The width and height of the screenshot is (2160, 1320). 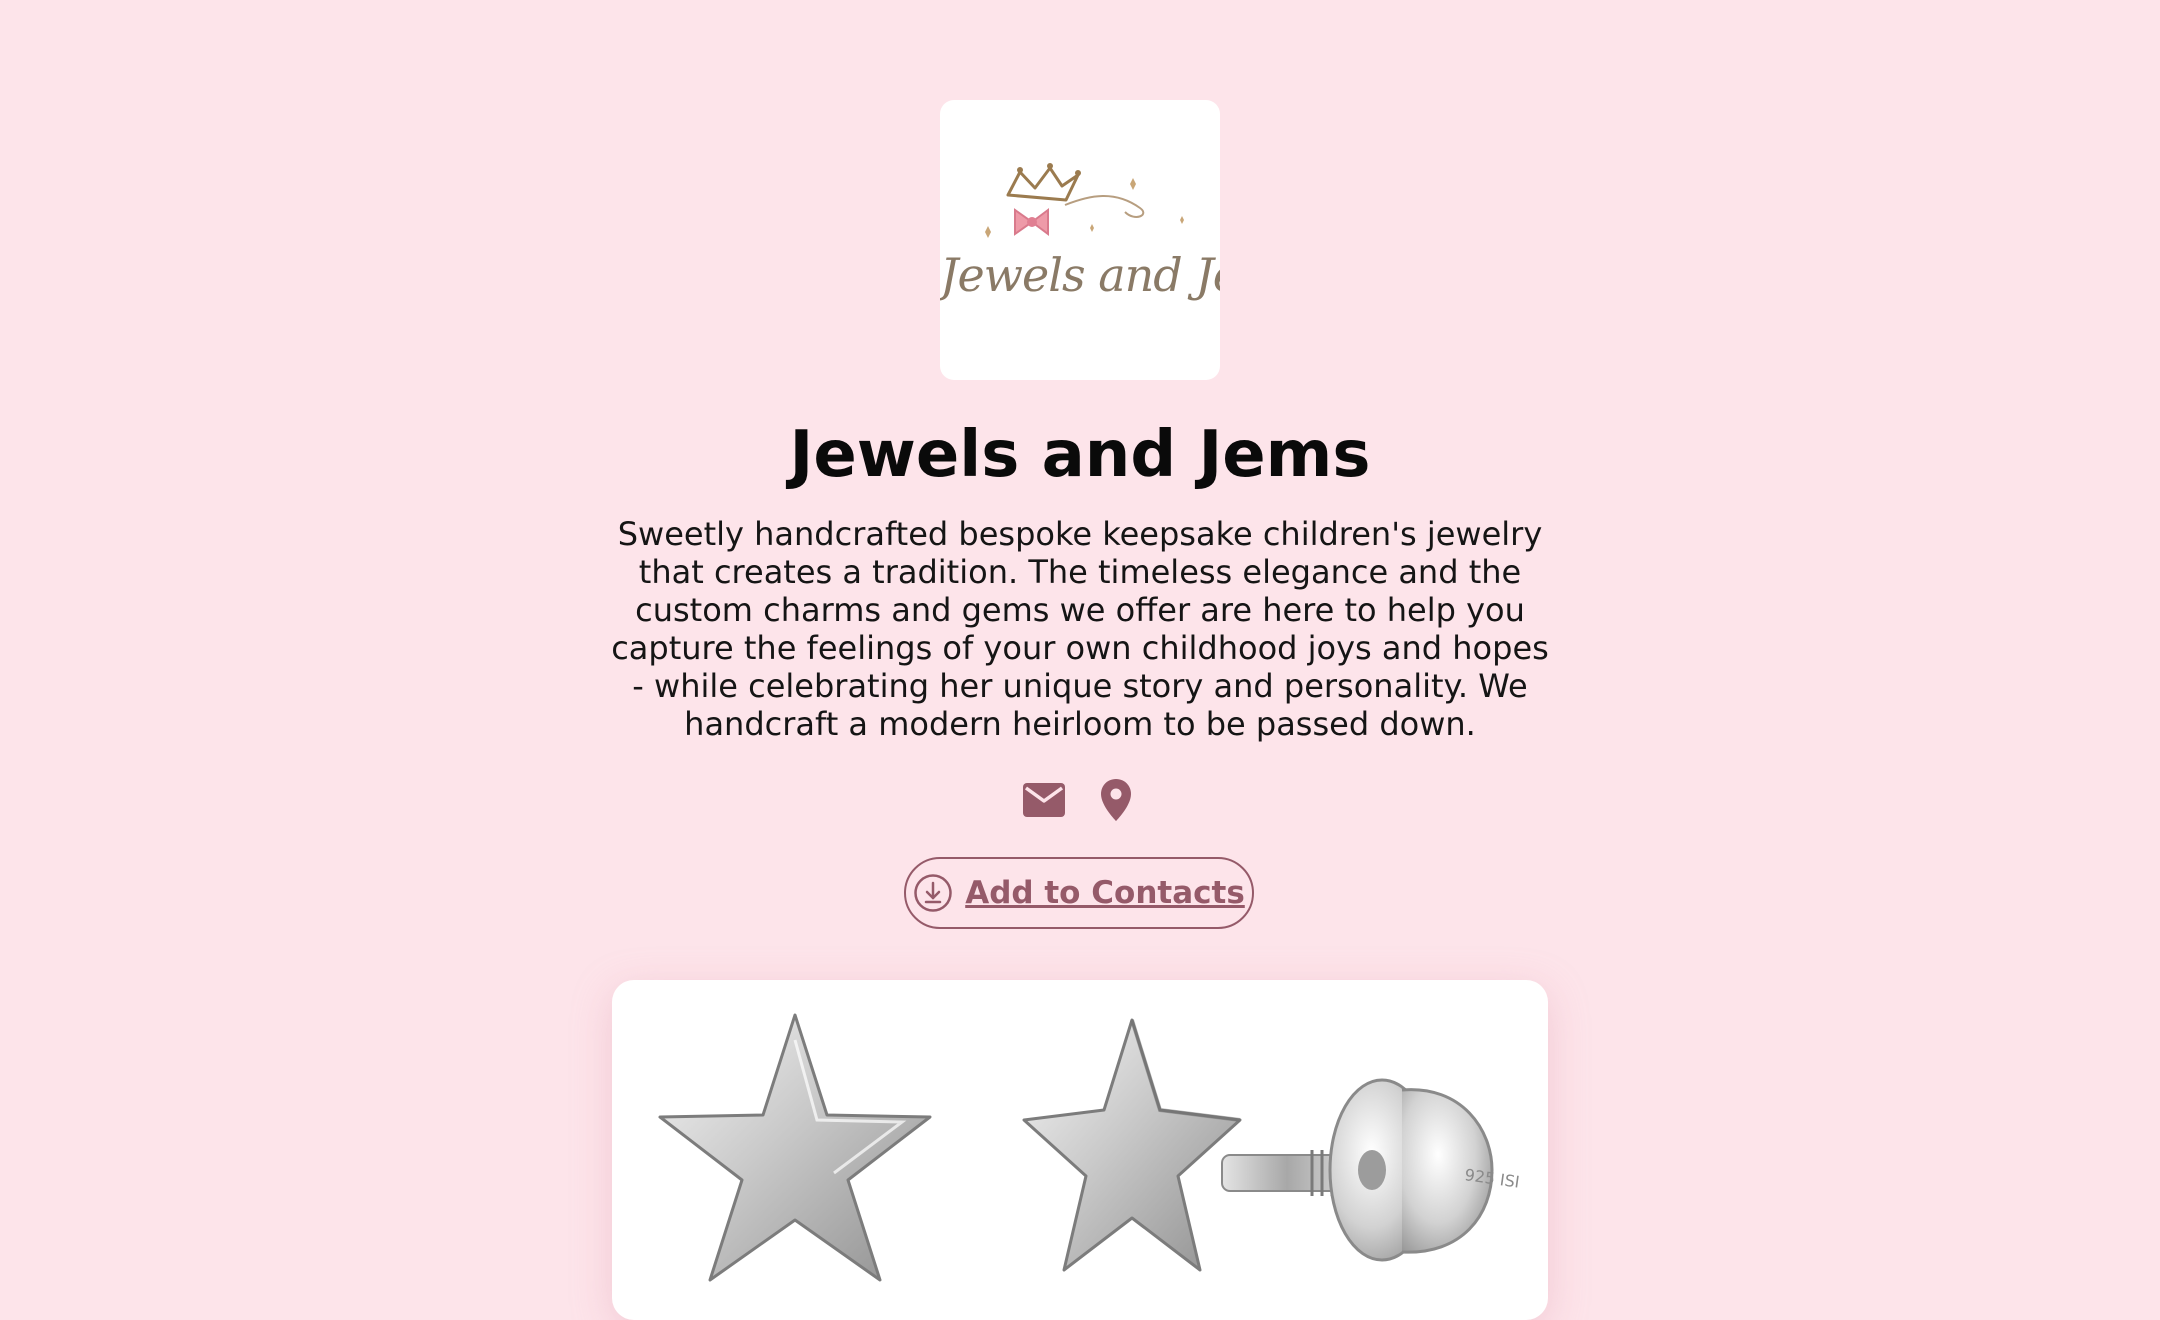 I want to click on brand-logo: Jewels and Jems, so click(x=1080, y=240).